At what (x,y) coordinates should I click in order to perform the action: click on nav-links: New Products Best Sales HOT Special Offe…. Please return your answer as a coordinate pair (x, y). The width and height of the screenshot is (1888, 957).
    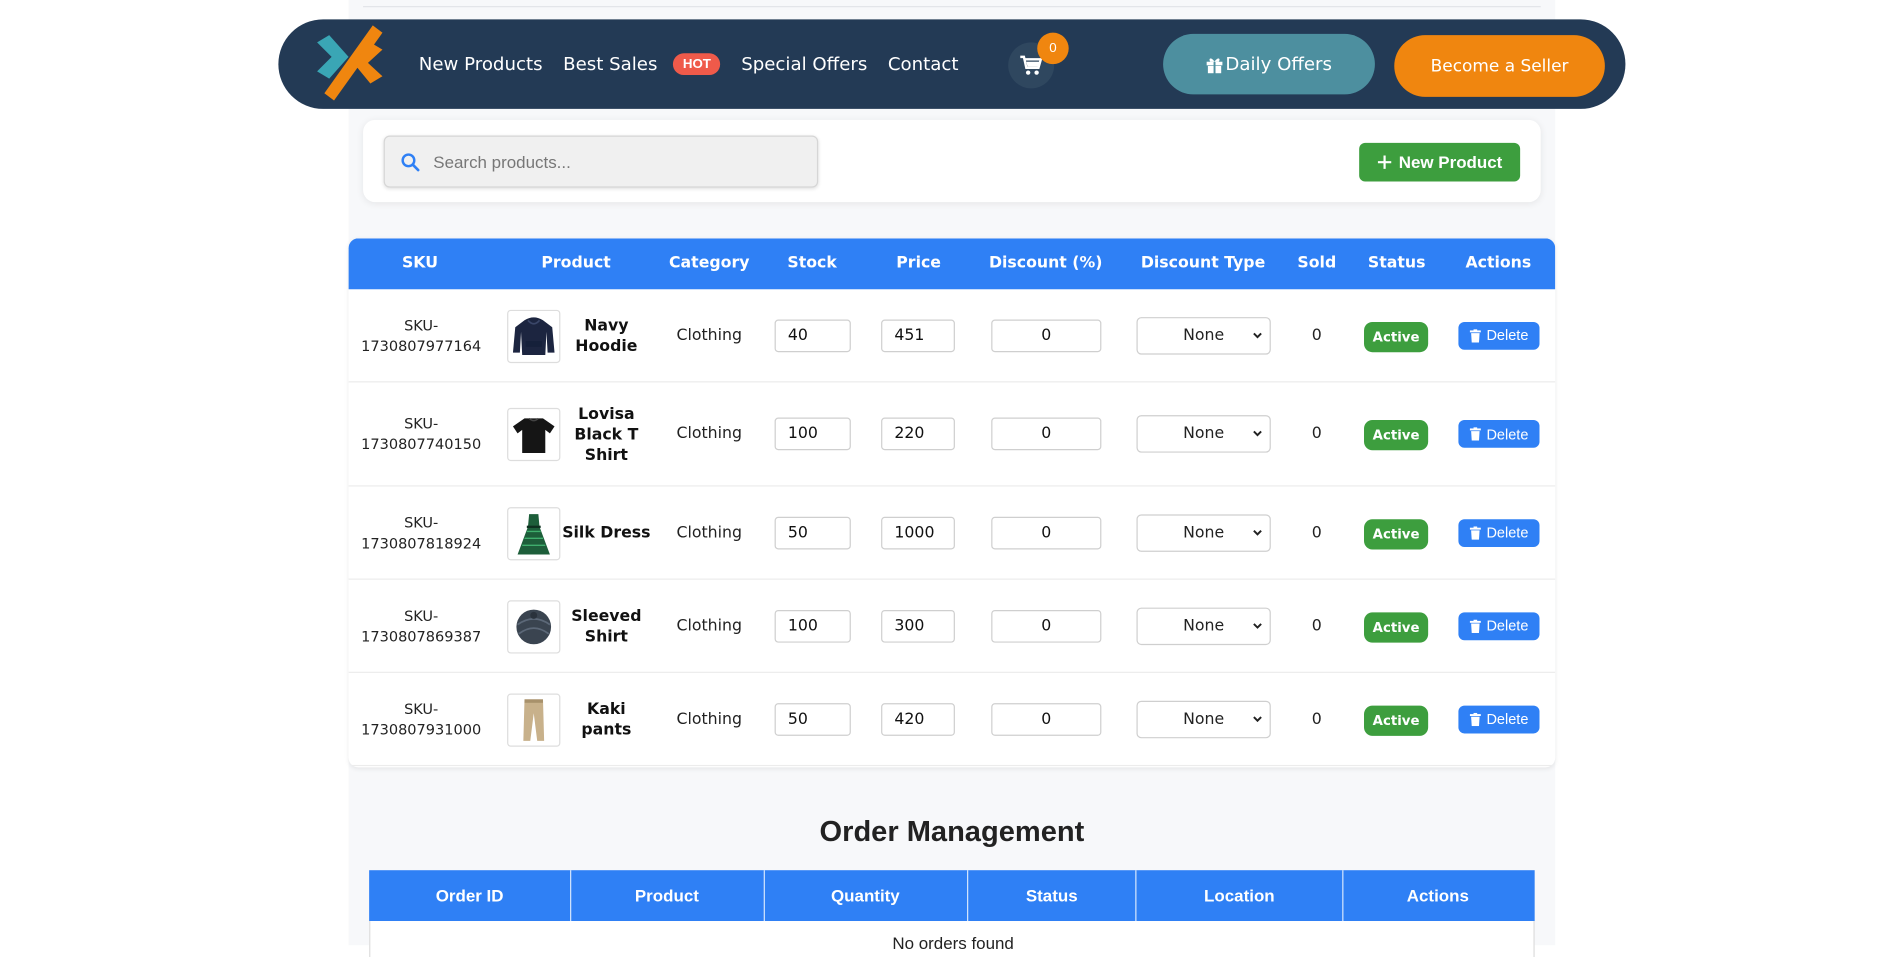
    Looking at the image, I should click on (699, 64).